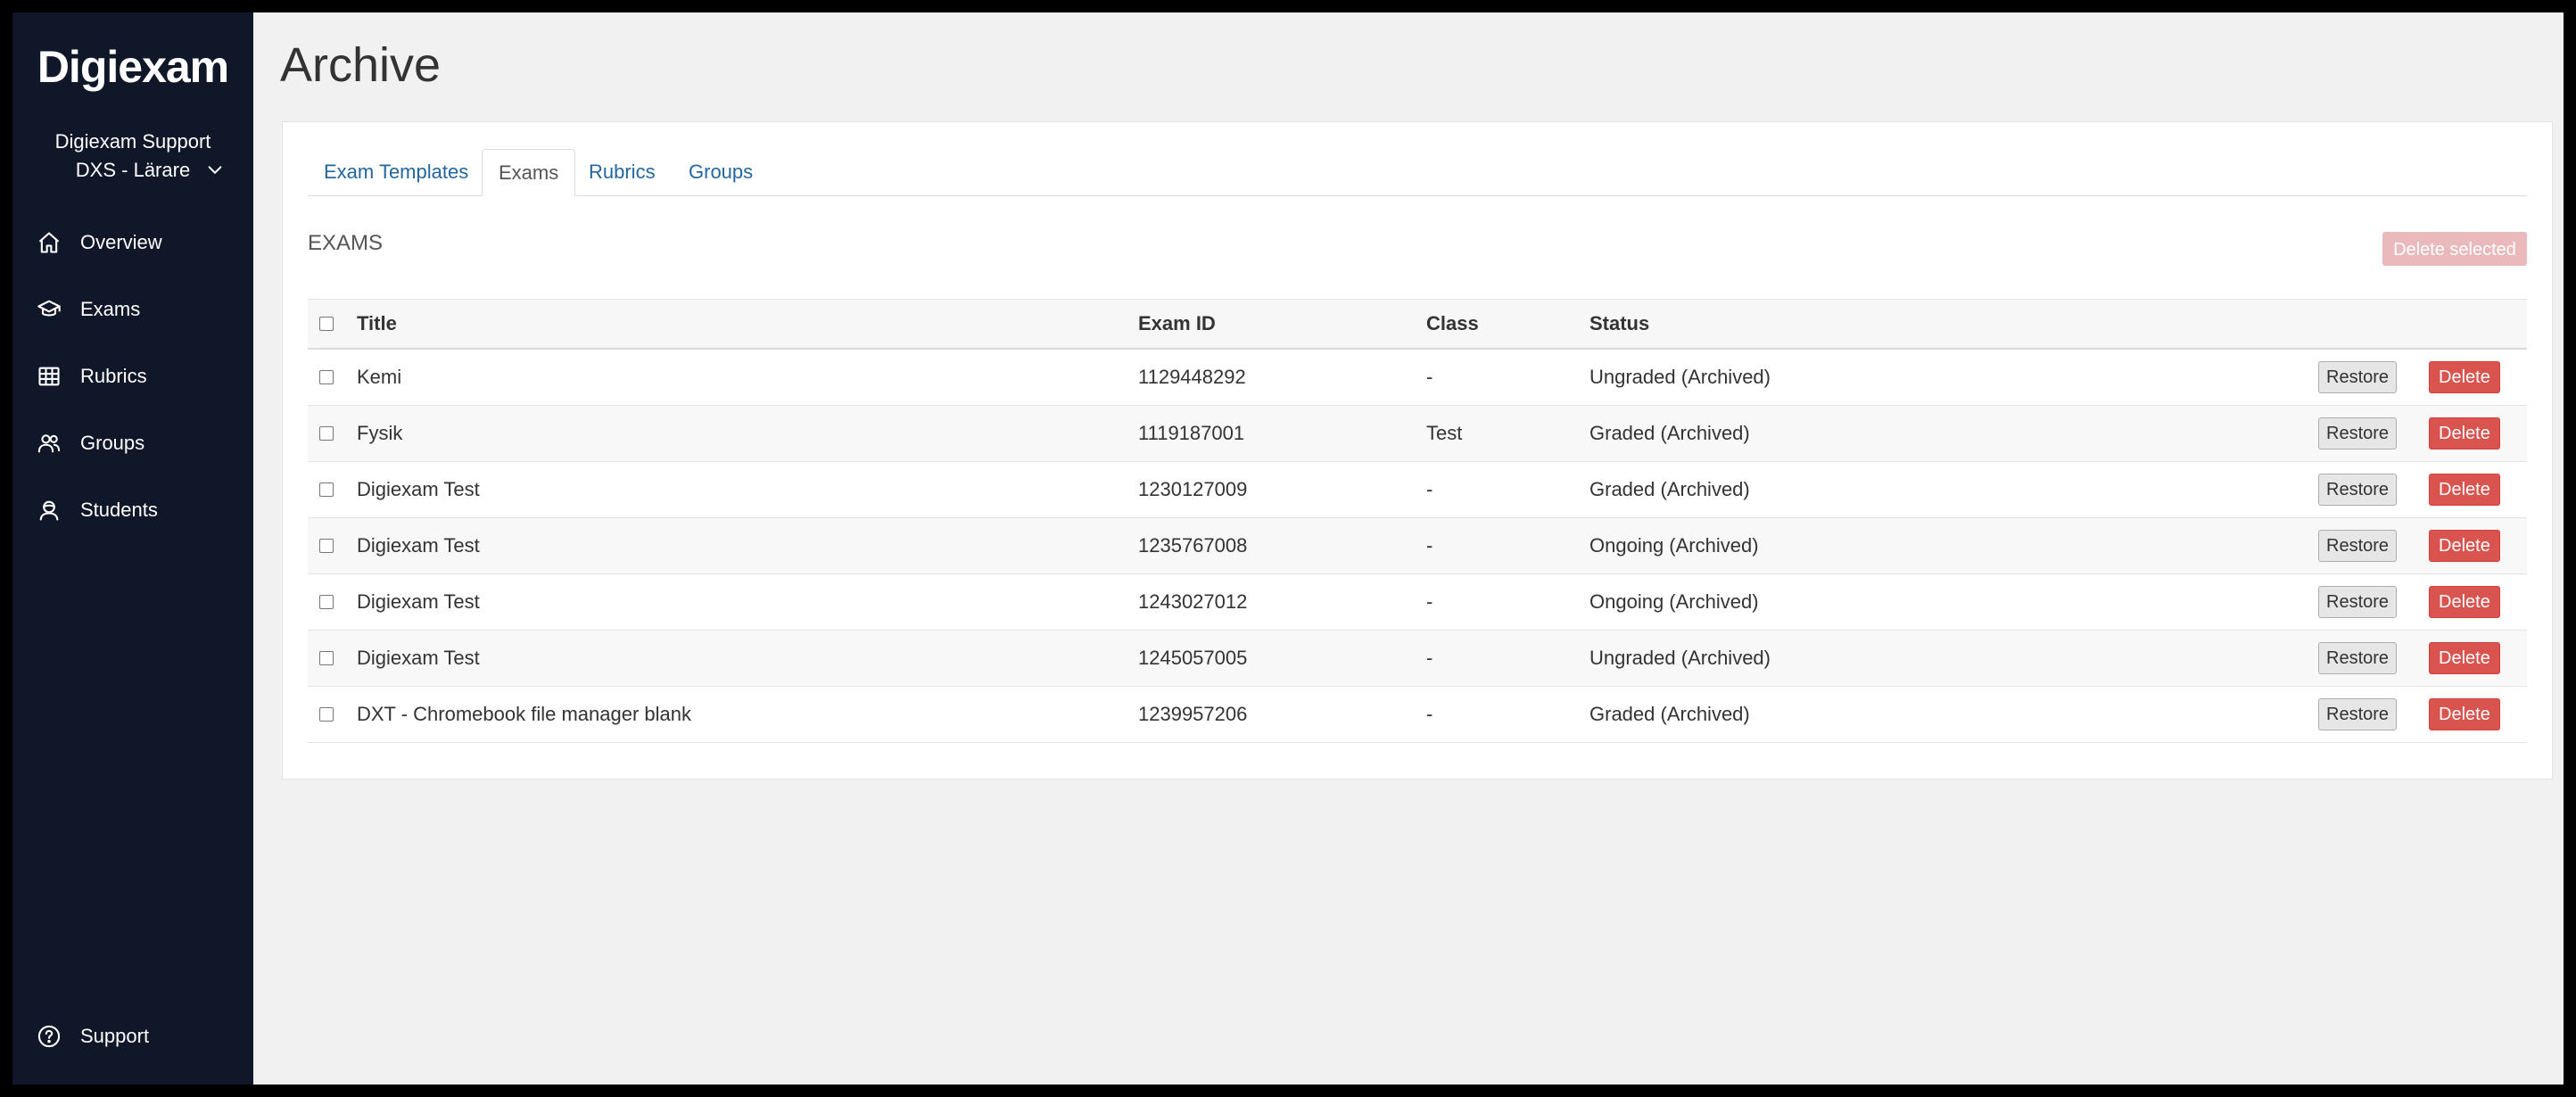 Image resolution: width=2576 pixels, height=1097 pixels. Describe the element at coordinates (1418, 172) in the screenshot. I see `tab-bar: Exam Templates Exams Rubrics Groups` at that location.